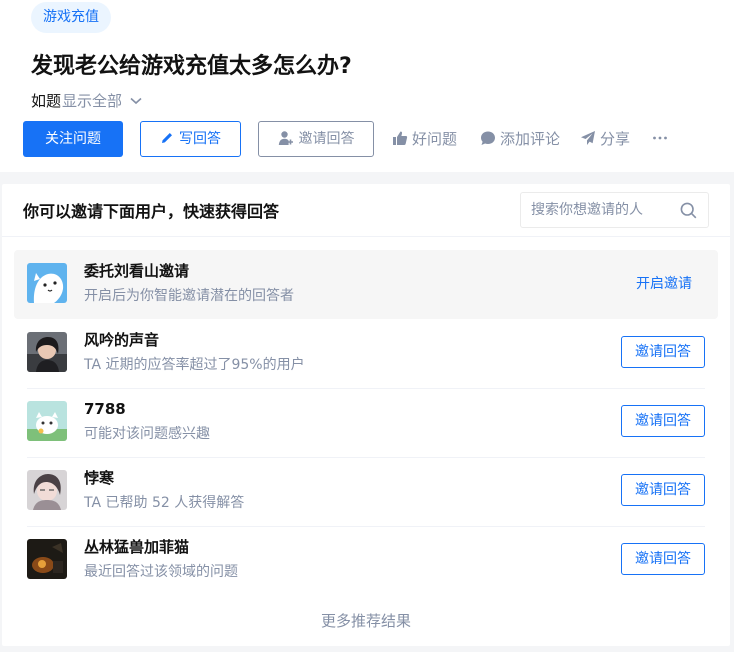 This screenshot has height=652, width=734. I want to click on user-description: TA 已帮助 52 人获得解答, so click(164, 503).